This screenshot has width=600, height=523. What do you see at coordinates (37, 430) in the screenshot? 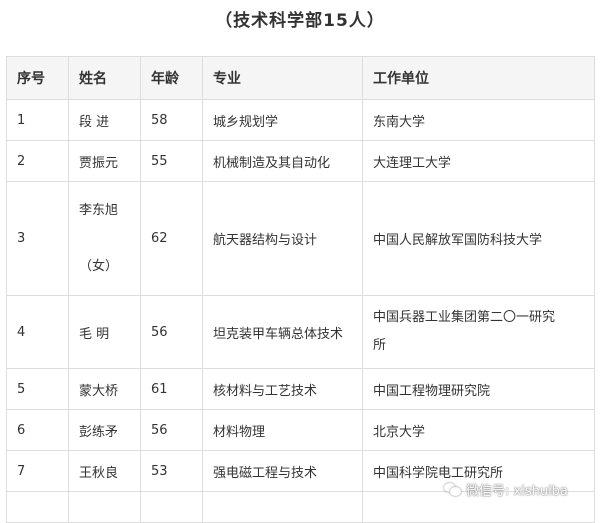
I see `cell-index: 6` at bounding box center [37, 430].